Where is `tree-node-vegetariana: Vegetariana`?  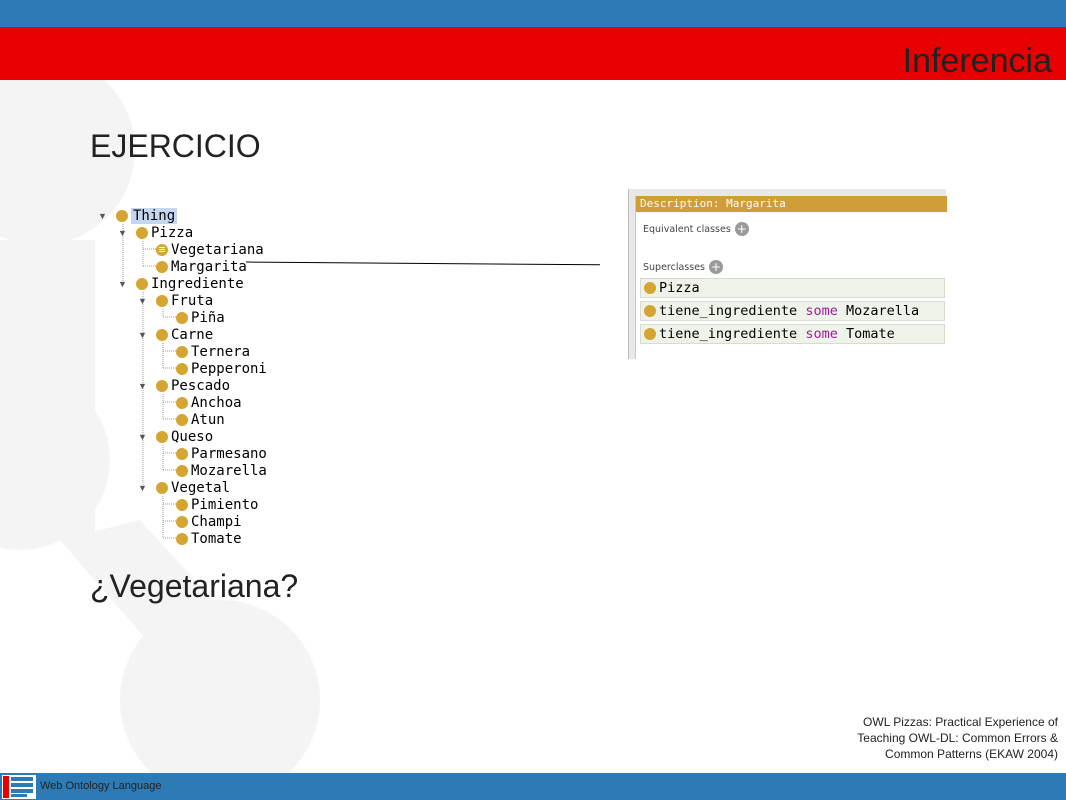
tree-node-vegetariana: Vegetariana is located at coordinates (210, 249).